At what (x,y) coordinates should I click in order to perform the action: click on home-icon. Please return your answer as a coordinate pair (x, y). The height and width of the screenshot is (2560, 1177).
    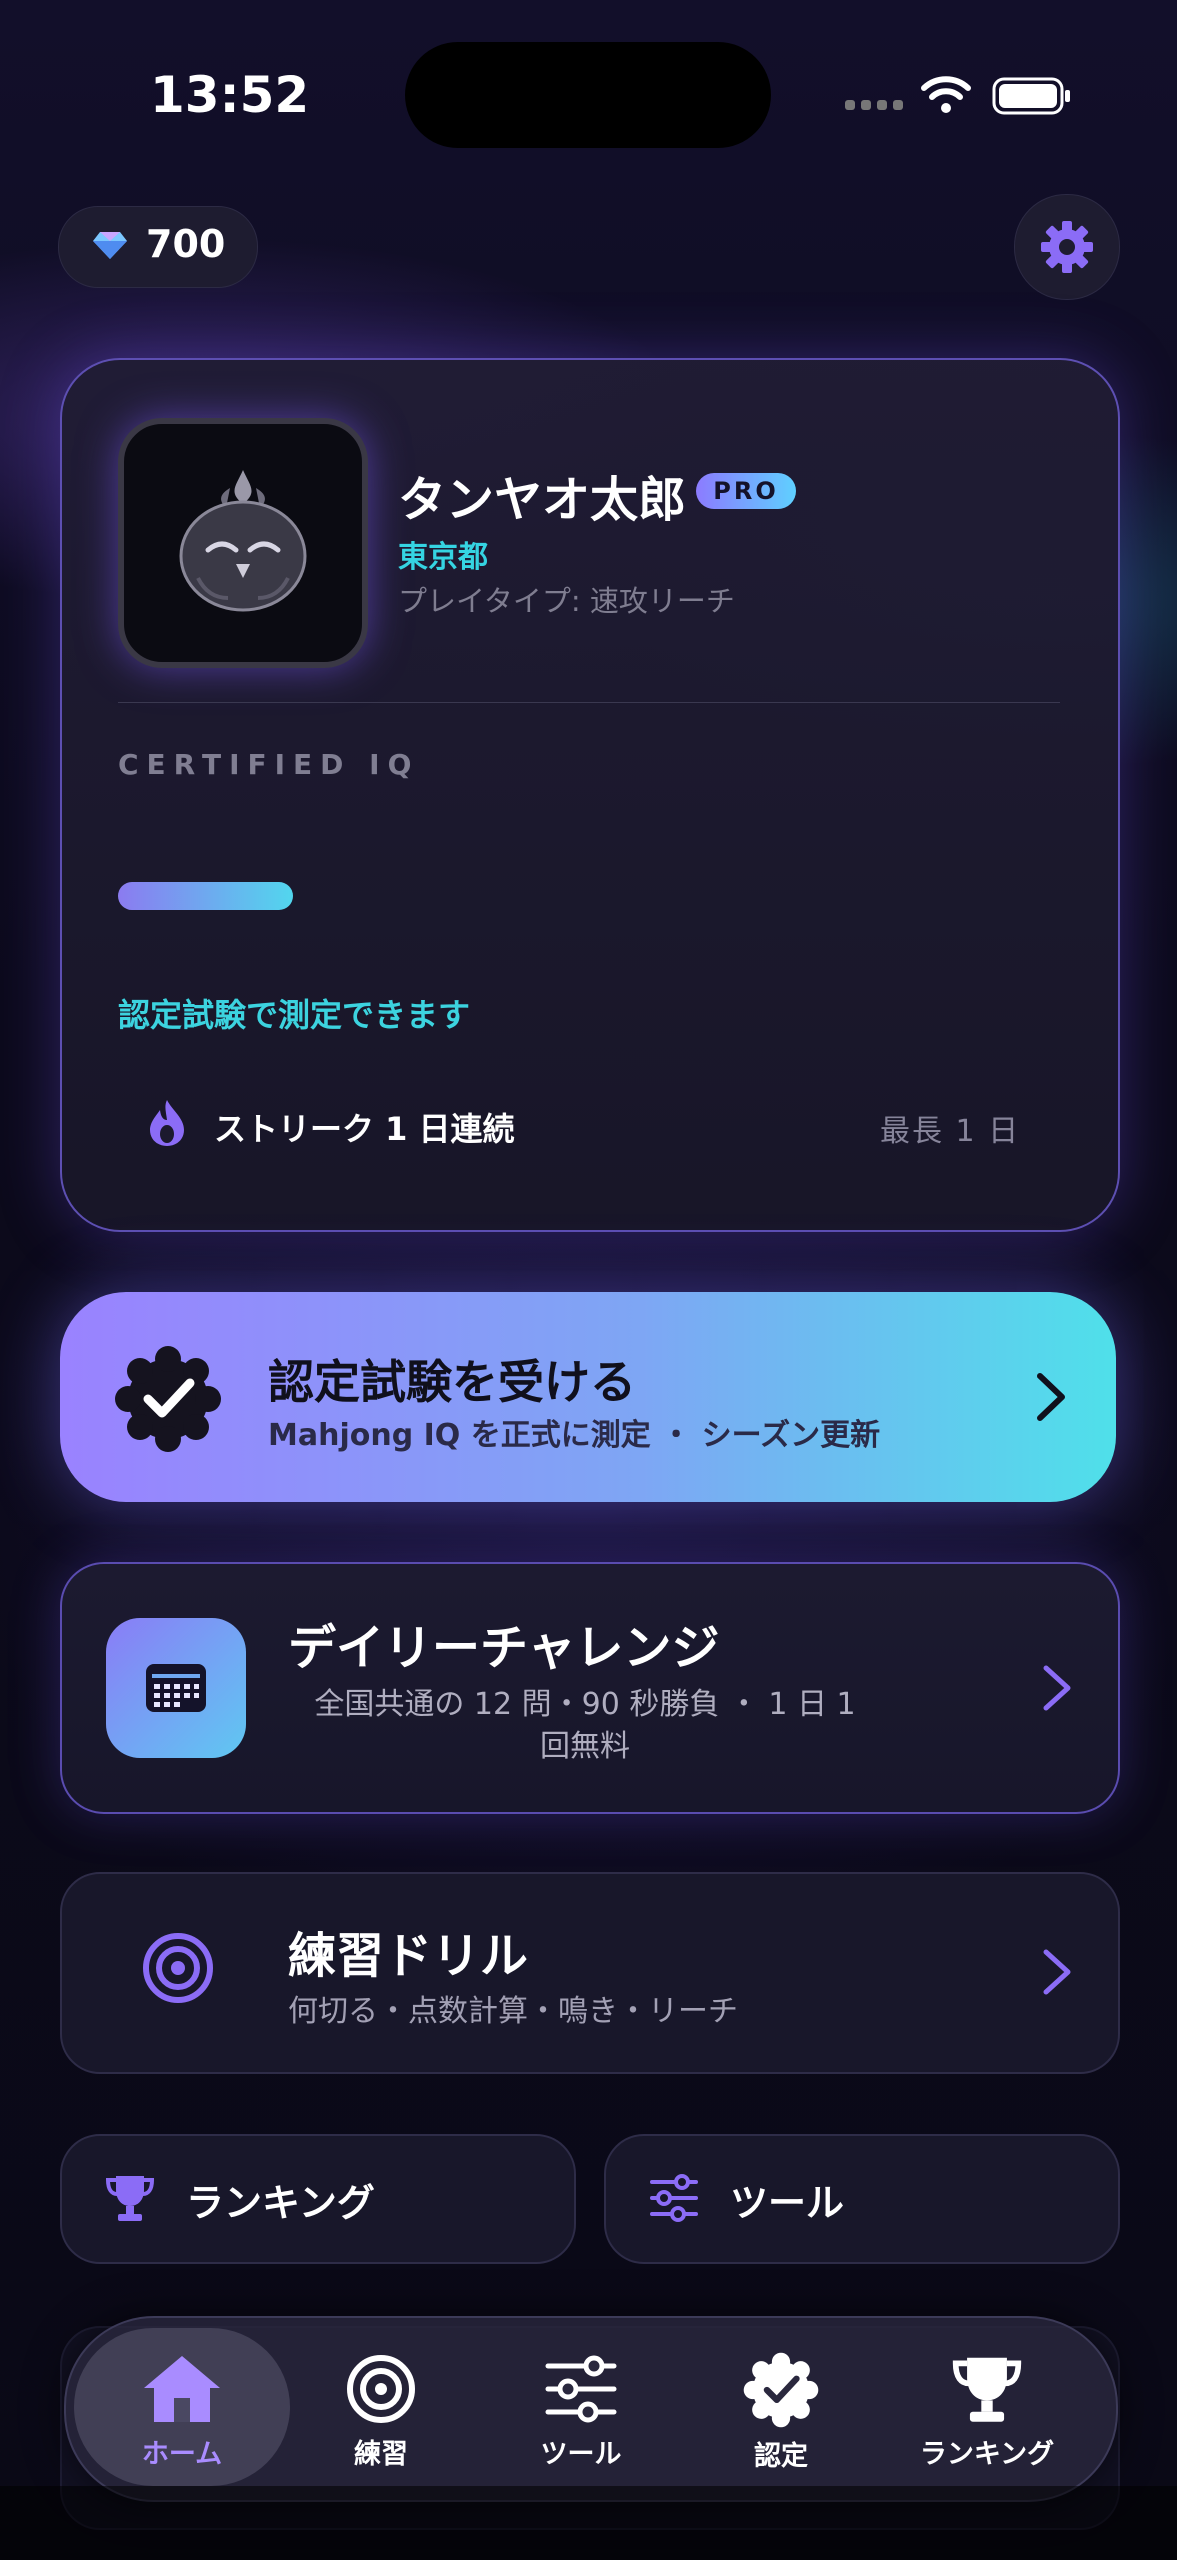
    Looking at the image, I should click on (182, 2389).